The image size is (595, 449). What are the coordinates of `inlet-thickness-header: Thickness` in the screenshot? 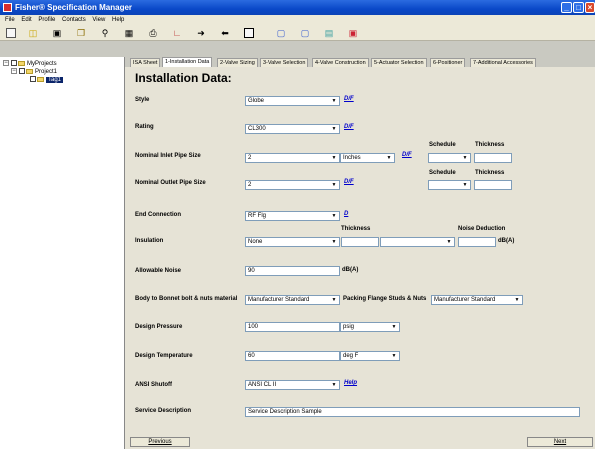 It's located at (490, 145).